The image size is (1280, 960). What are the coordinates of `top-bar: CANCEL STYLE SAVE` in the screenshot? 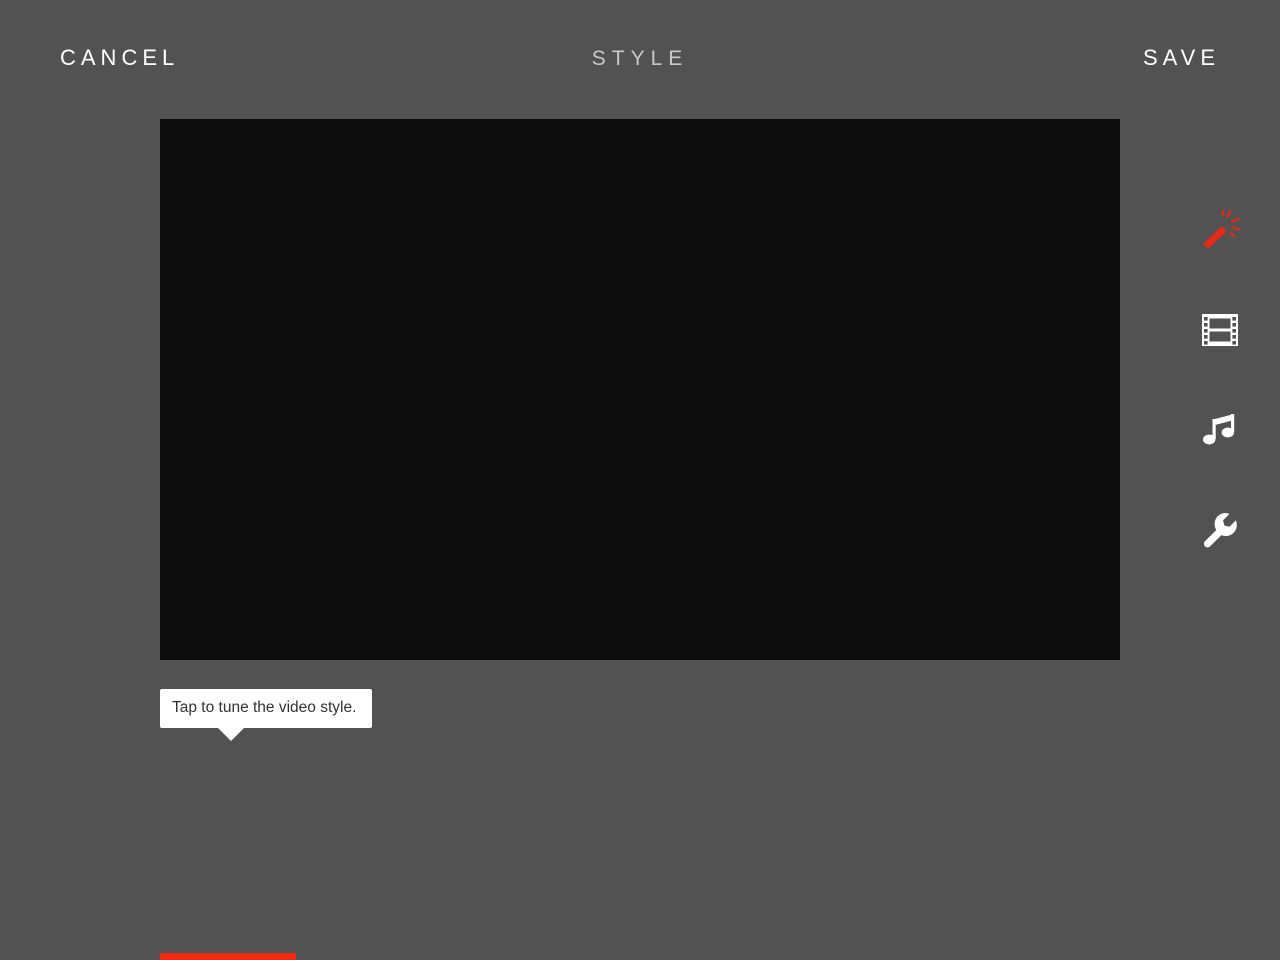 It's located at (640, 60).